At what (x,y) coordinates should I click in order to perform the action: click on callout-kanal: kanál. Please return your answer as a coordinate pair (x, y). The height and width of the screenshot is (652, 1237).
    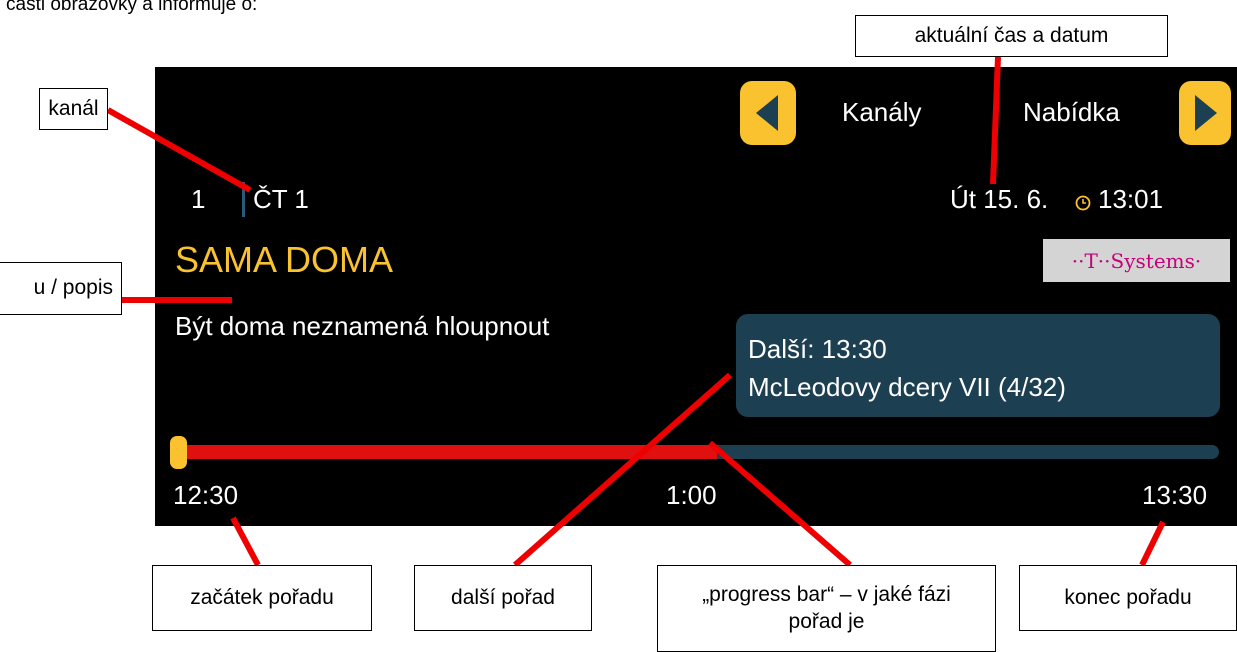
    Looking at the image, I should click on (73, 109).